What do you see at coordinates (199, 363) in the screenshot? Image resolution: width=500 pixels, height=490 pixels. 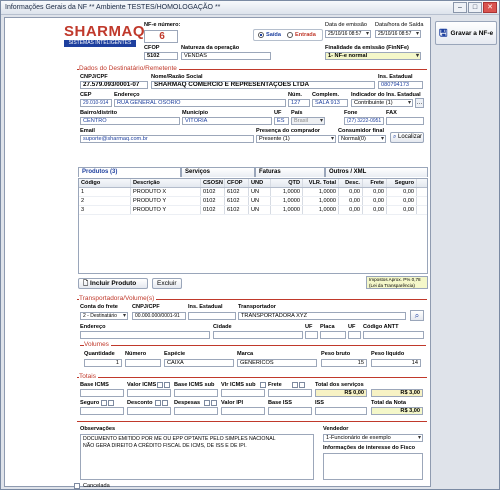 I see `especie-field: CAIXA` at bounding box center [199, 363].